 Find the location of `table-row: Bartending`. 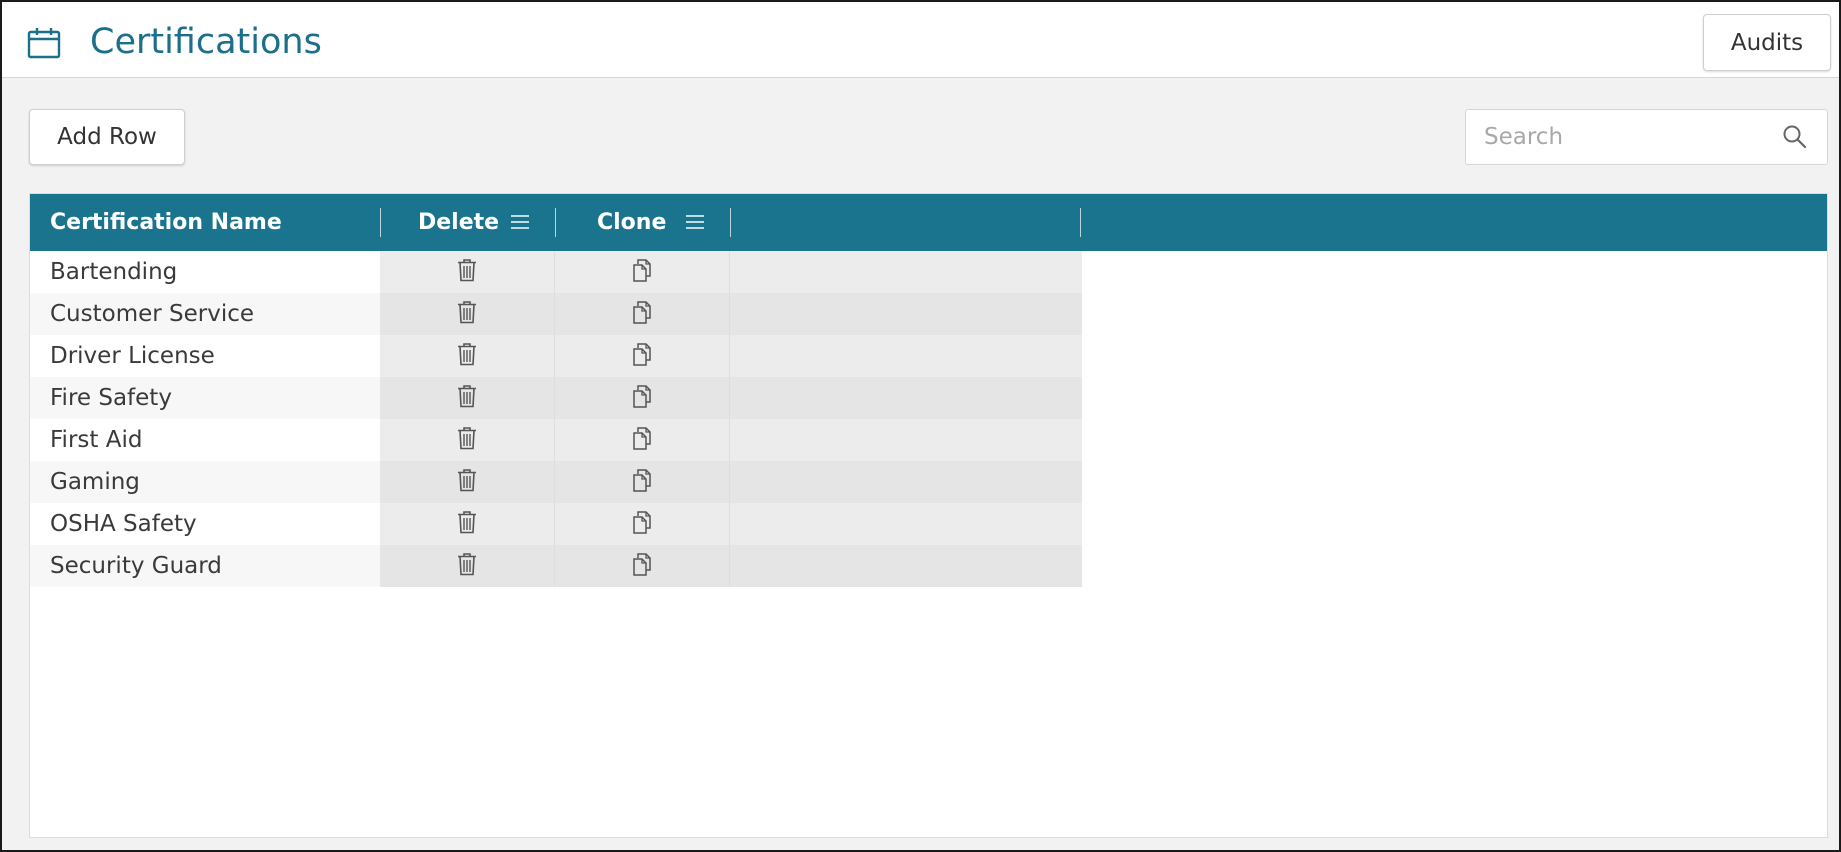

table-row: Bartending is located at coordinates (556, 272).